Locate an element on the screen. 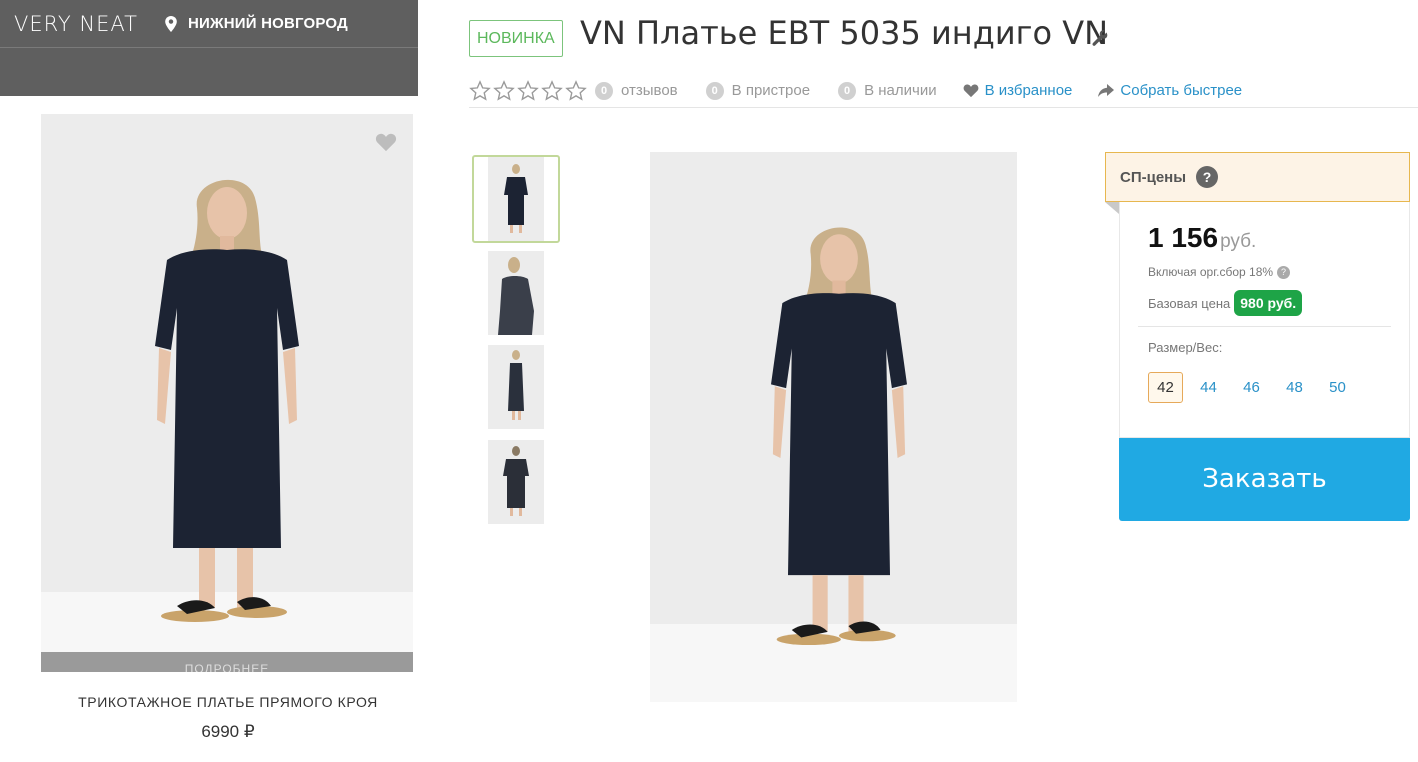 This screenshot has height=762, width=1418. city-selector: НИЖНИЙ НОВГОРОД is located at coordinates (256, 23).